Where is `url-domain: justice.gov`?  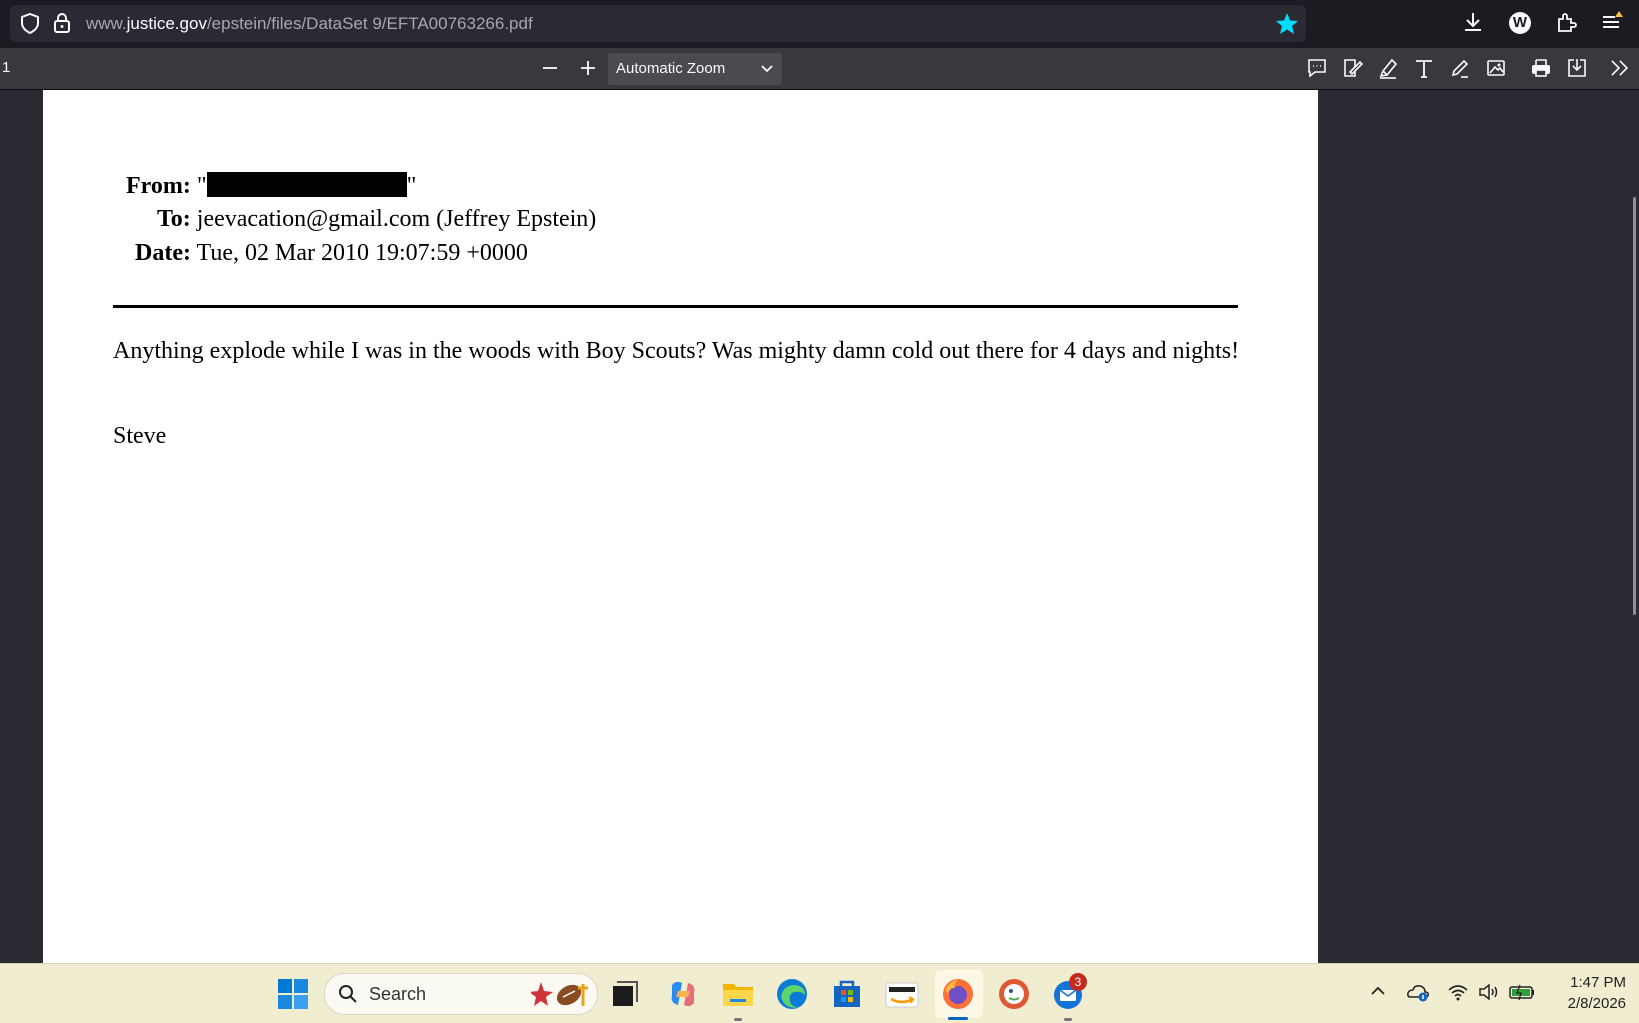
url-domain: justice.gov is located at coordinates (166, 23).